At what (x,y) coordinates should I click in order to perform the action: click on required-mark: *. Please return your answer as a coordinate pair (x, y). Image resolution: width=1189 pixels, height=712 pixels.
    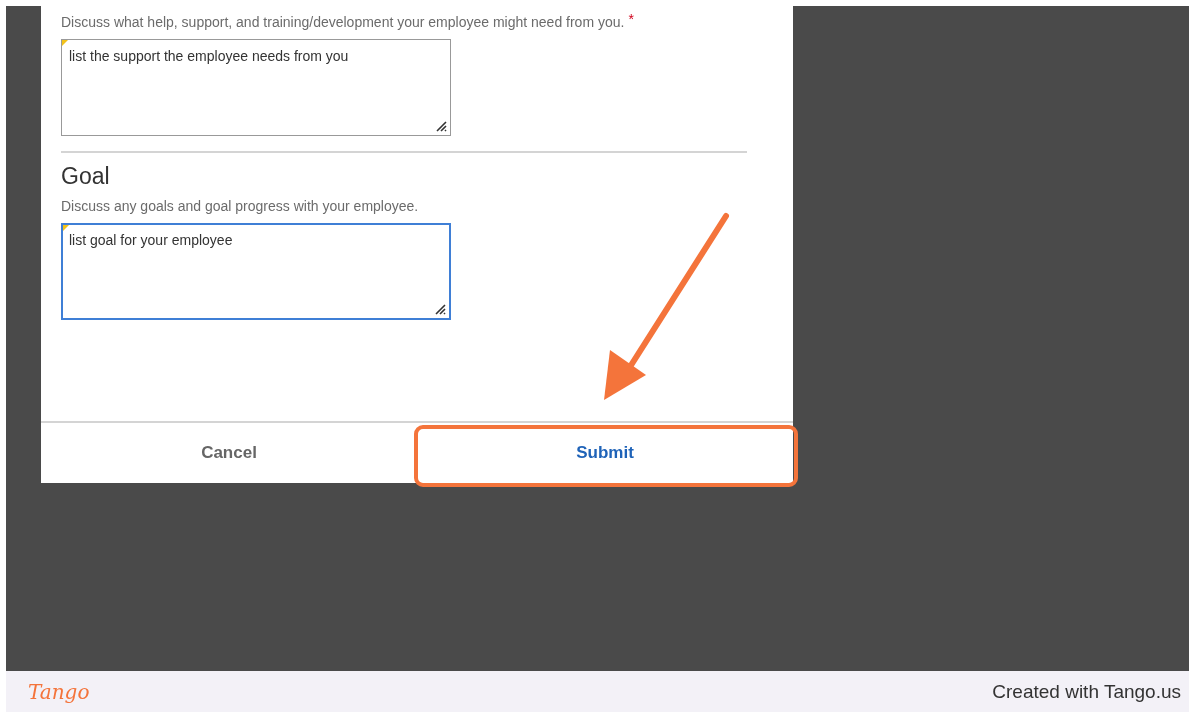
    Looking at the image, I should click on (631, 19).